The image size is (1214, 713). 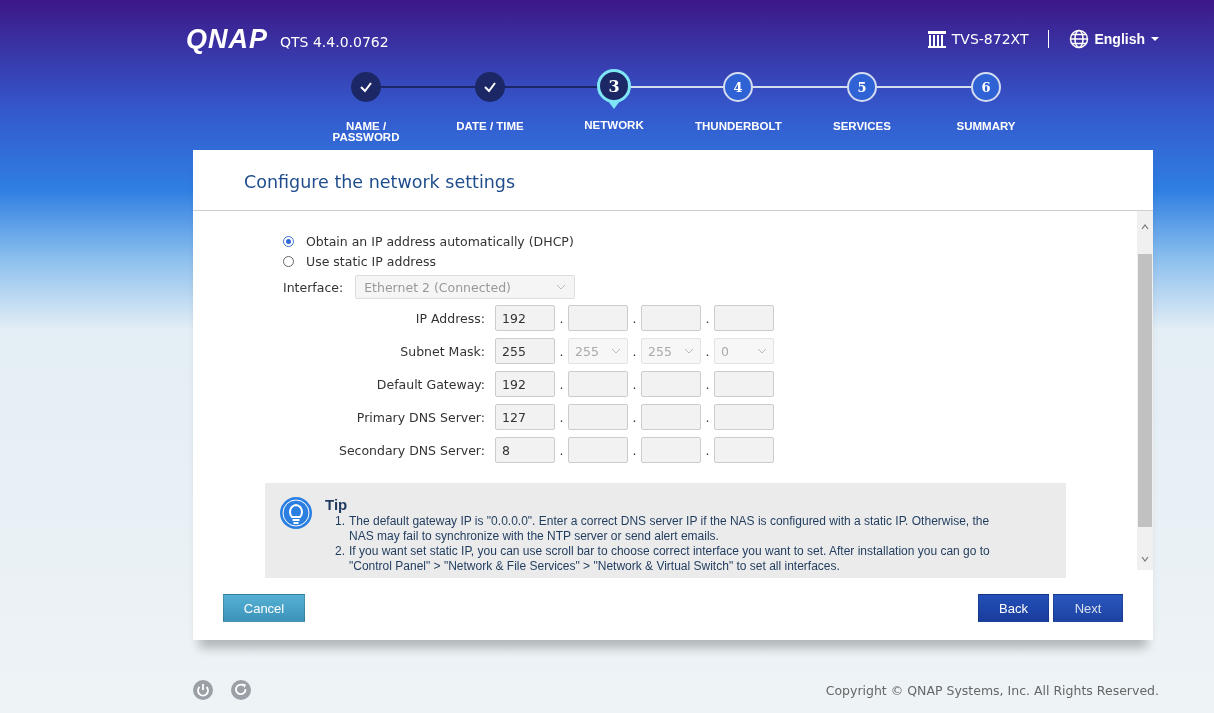 What do you see at coordinates (420, 417) in the screenshot?
I see `field-label: Primary DNS Server:` at bounding box center [420, 417].